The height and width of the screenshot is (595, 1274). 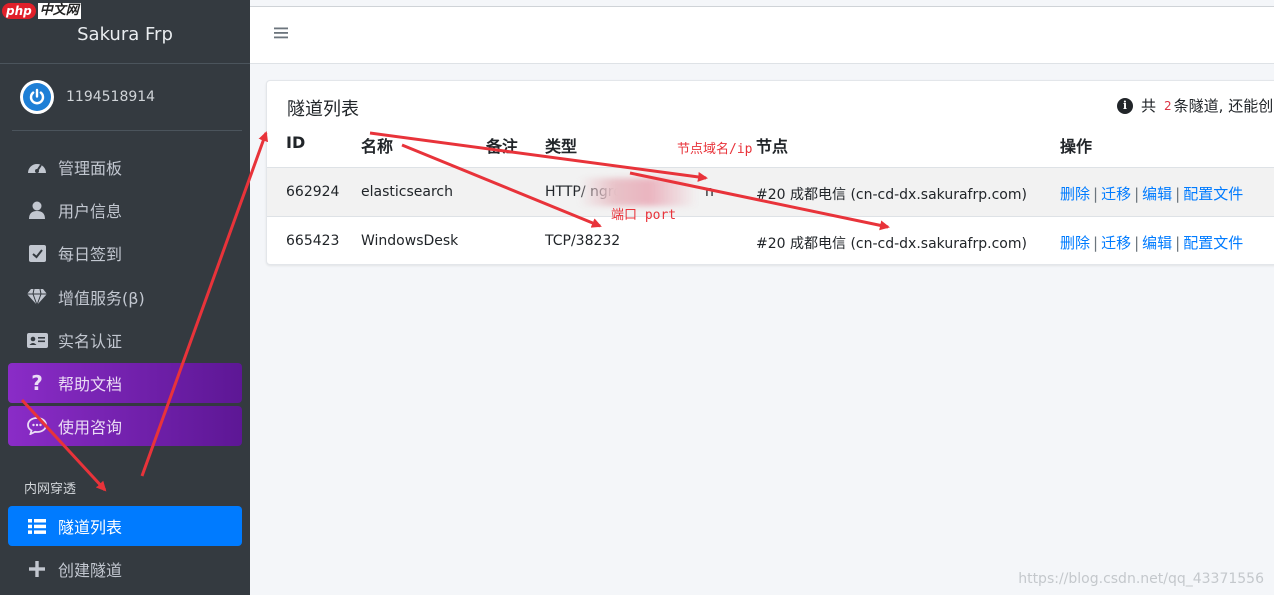 What do you see at coordinates (125, 383) in the screenshot?
I see `sidebar-item-help-docs: ? 帮助文档` at bounding box center [125, 383].